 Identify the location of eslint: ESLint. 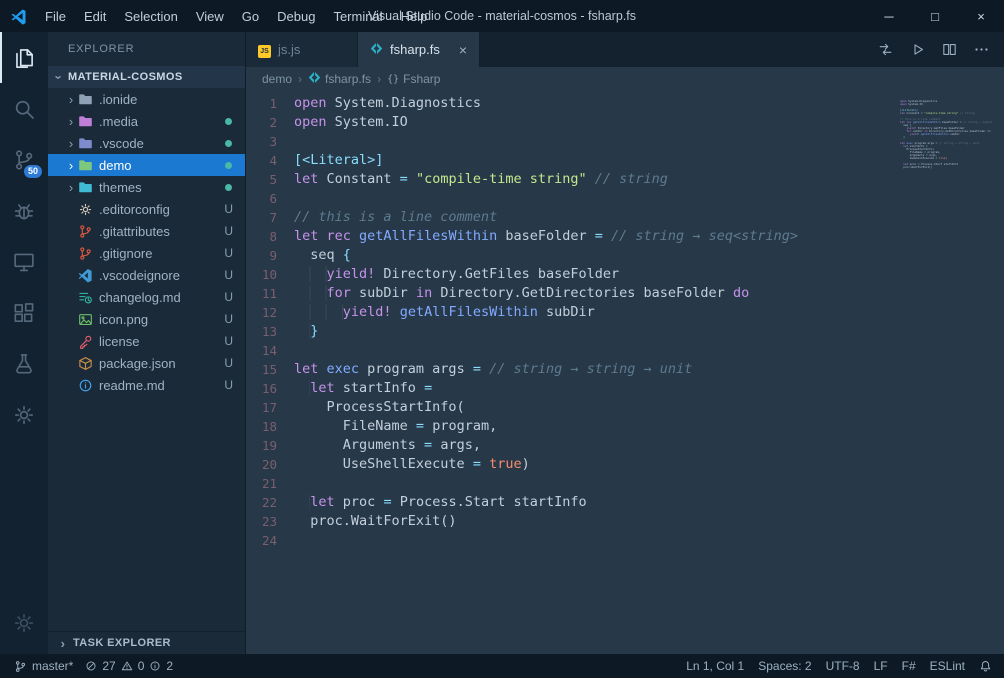
(947, 666).